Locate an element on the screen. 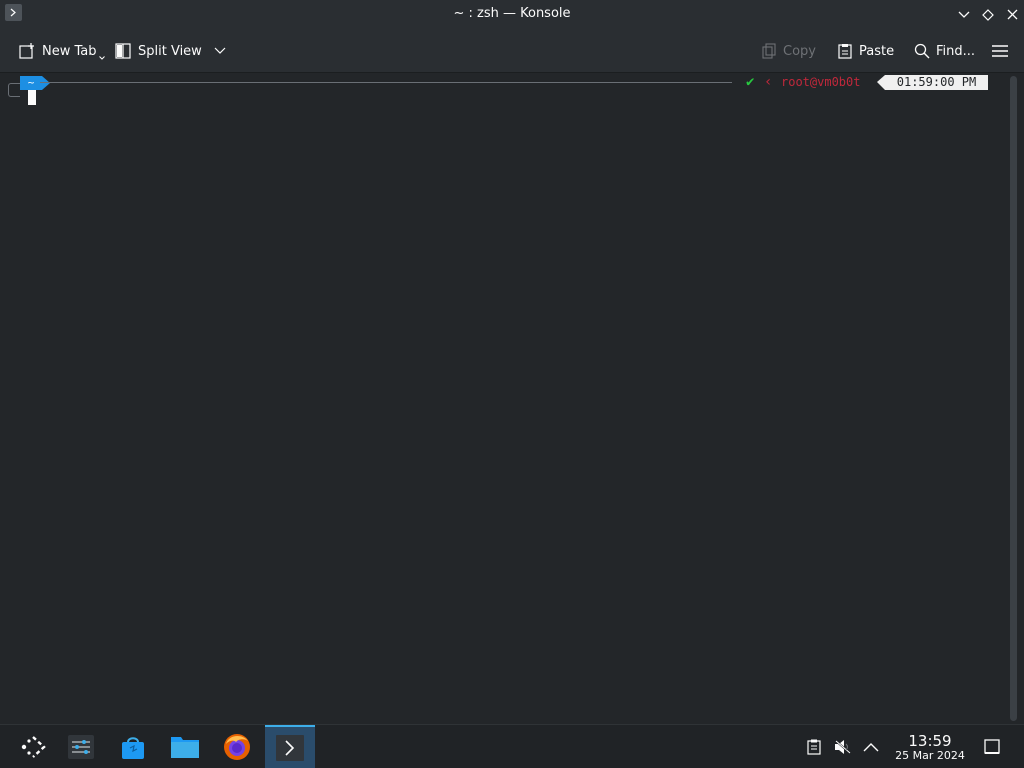  system-settings-icon is located at coordinates (81, 747).